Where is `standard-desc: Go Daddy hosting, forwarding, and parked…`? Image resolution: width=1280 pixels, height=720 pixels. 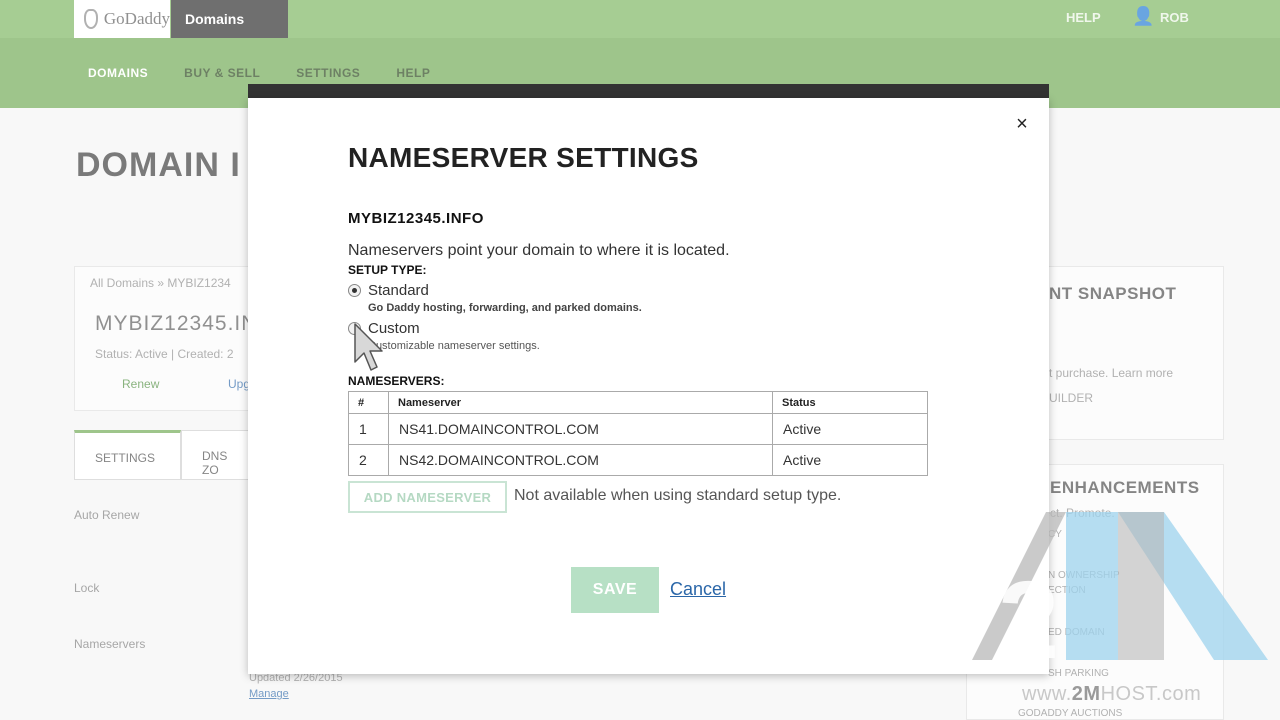 standard-desc: Go Daddy hosting, forwarding, and parked… is located at coordinates (505, 308).